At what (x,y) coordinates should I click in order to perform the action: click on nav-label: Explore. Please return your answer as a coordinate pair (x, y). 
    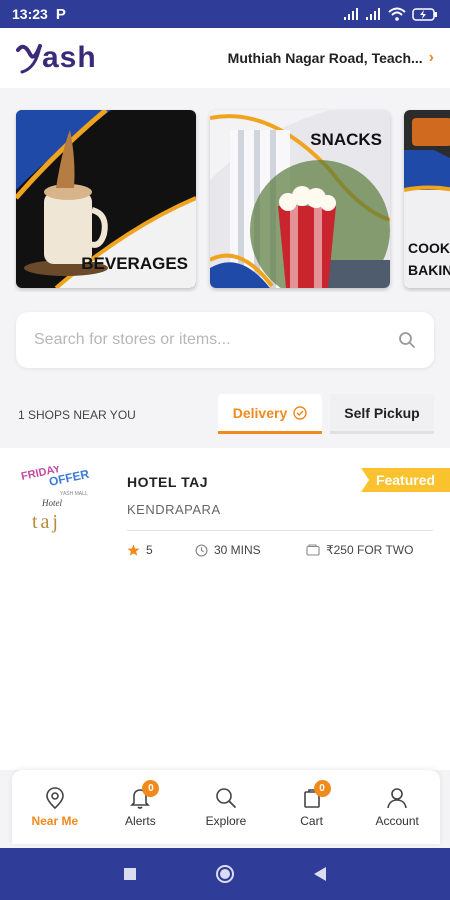
    Looking at the image, I should click on (226, 821).